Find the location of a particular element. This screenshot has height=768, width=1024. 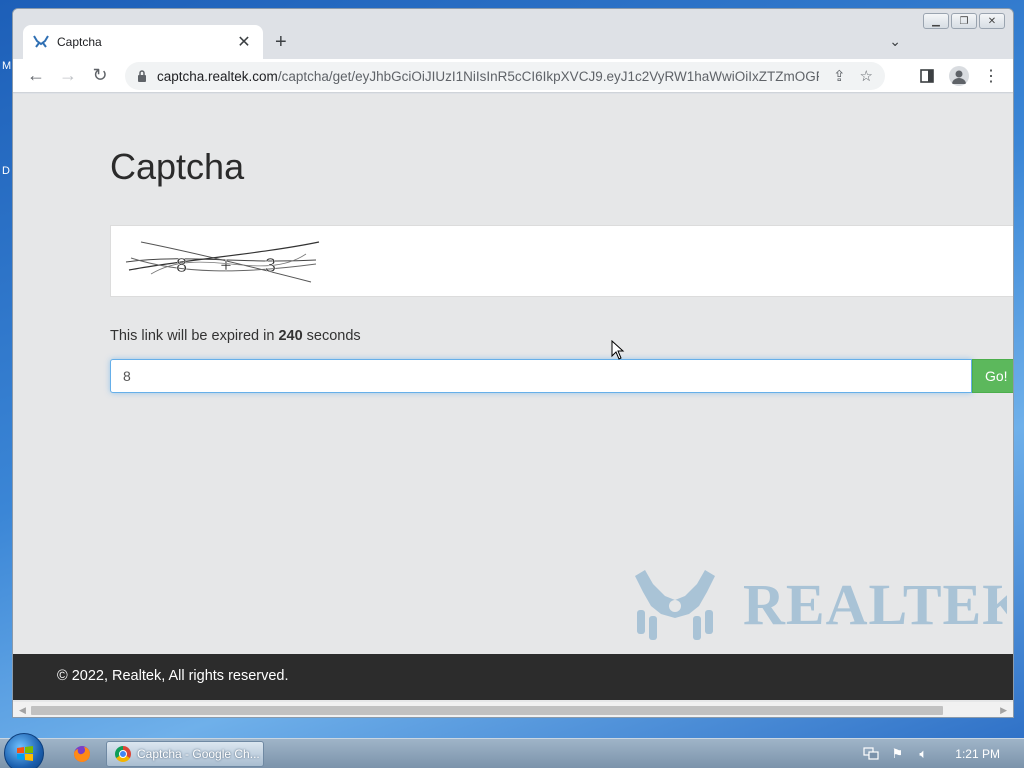

svg-text: REALTEK is located at coordinates (875, 604).